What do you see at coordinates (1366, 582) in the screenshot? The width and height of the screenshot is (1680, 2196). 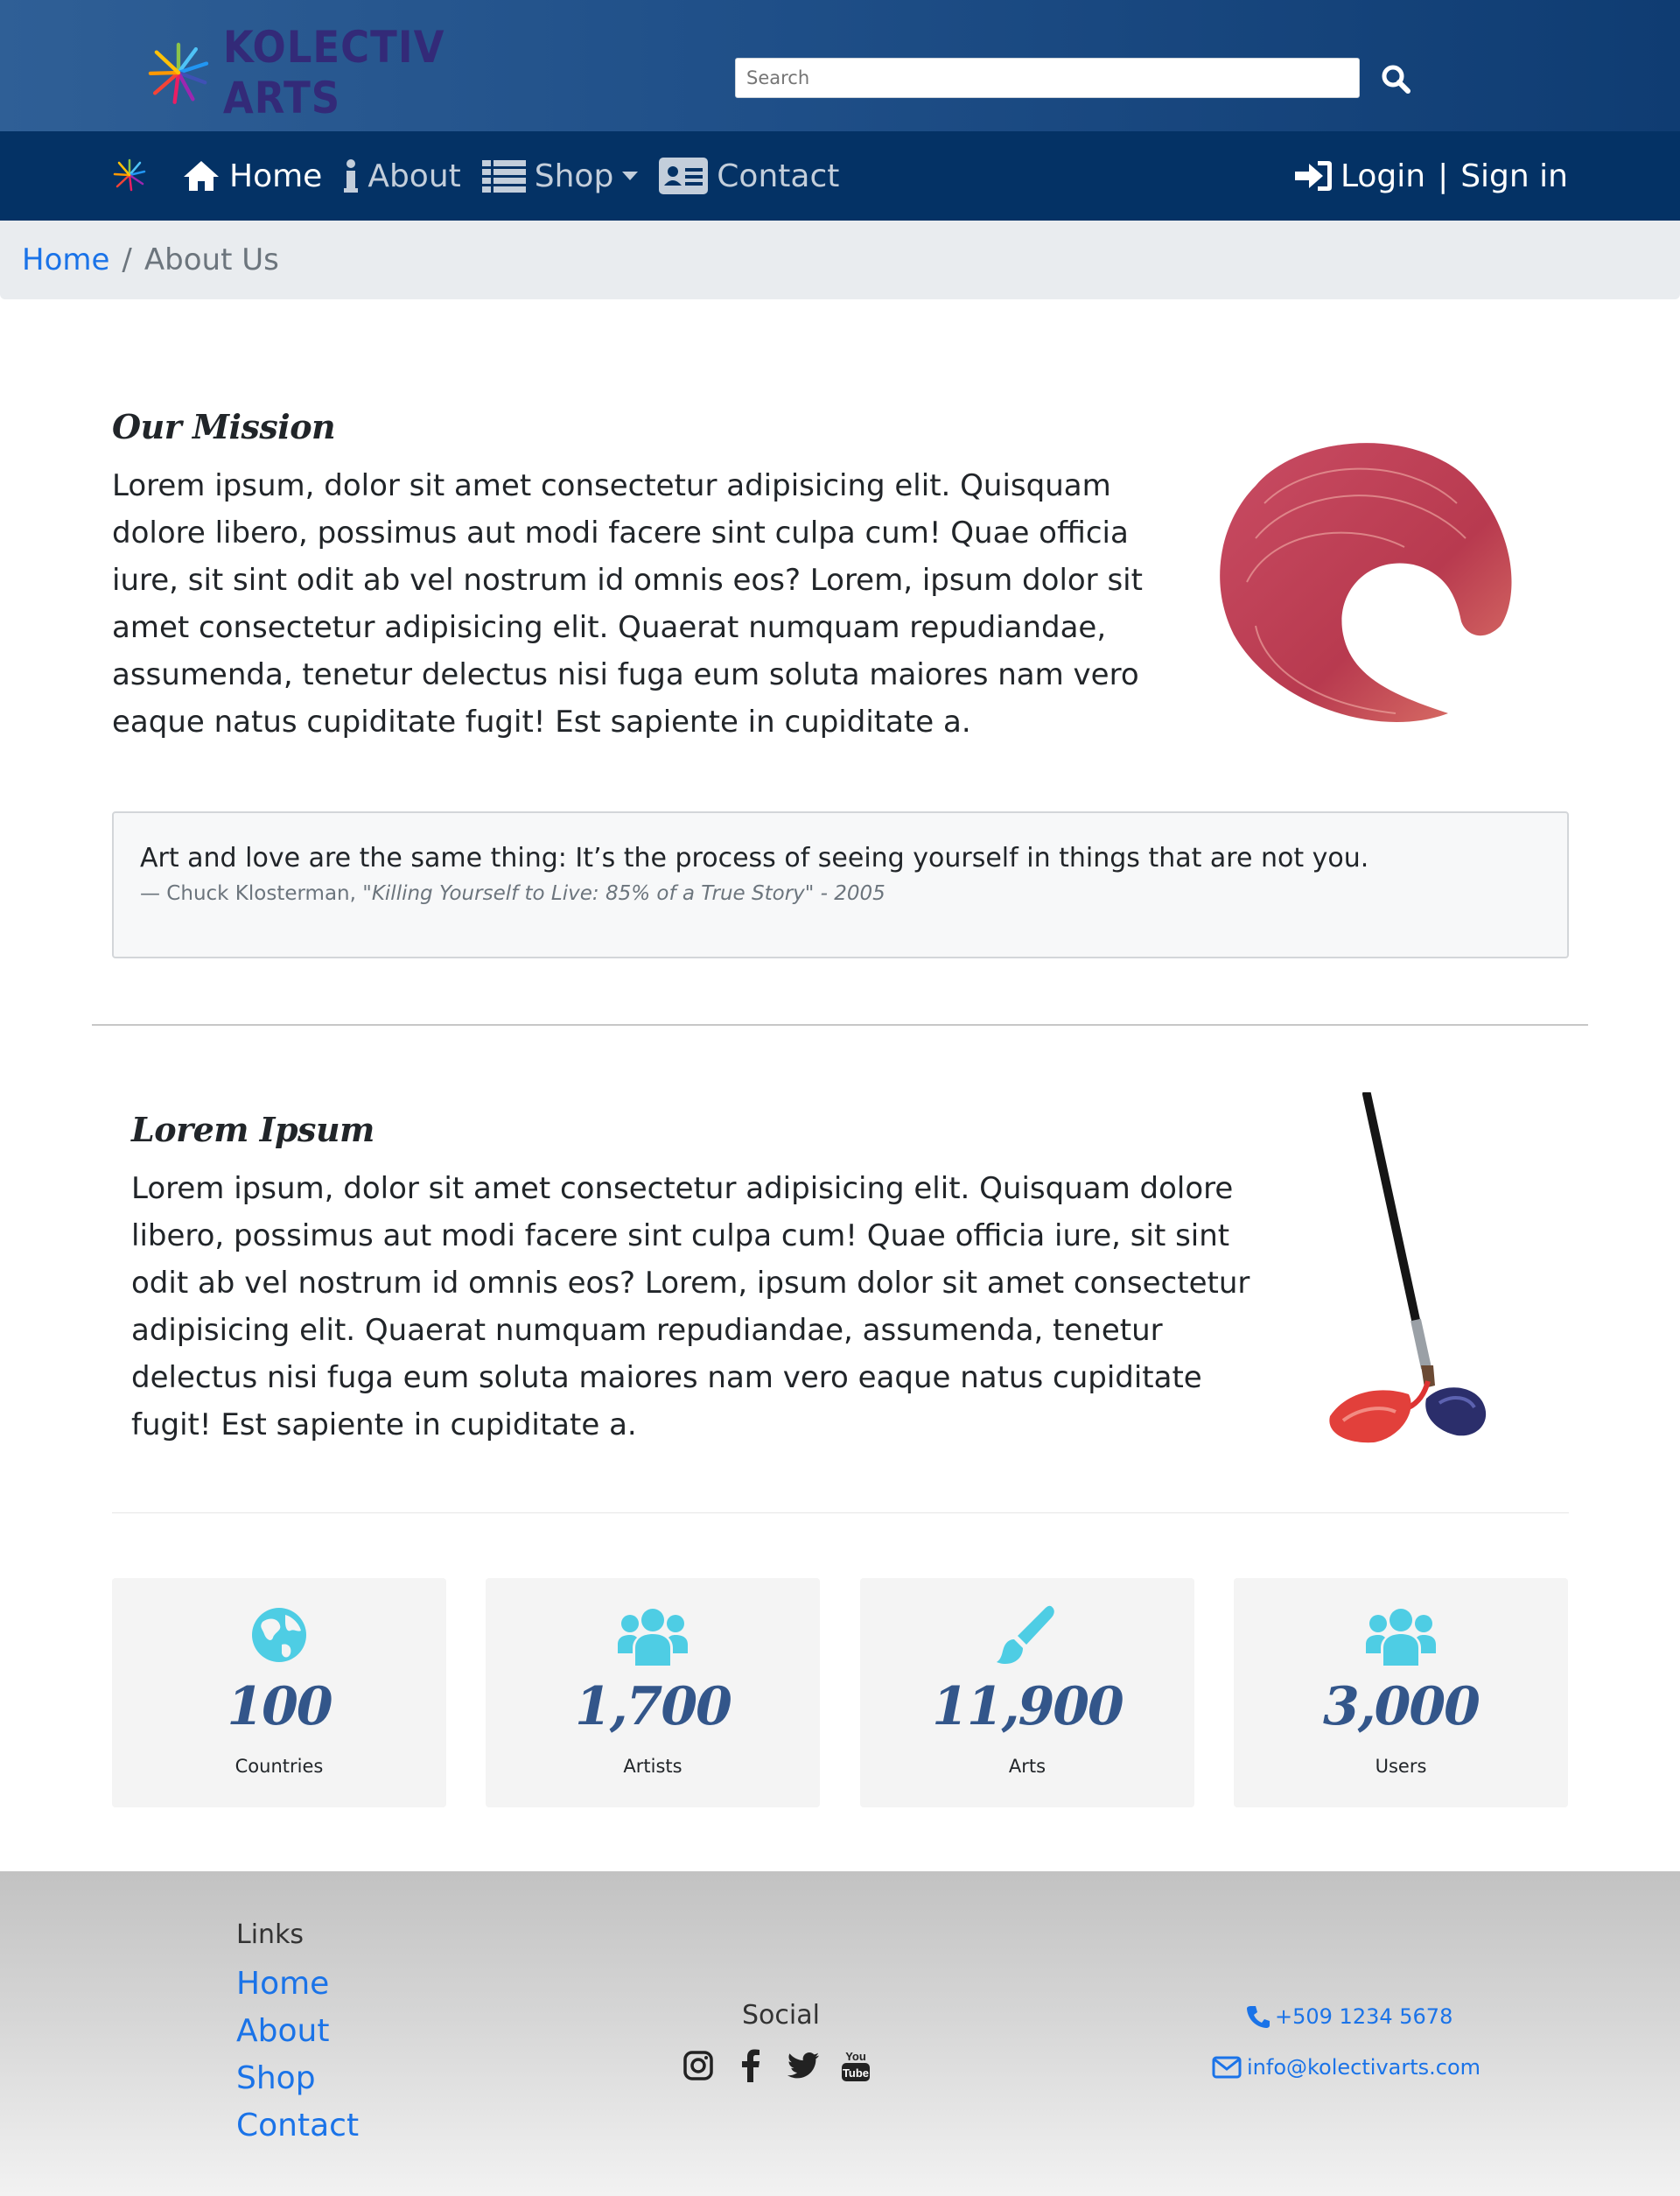 I see `paint-swirl-image` at bounding box center [1366, 582].